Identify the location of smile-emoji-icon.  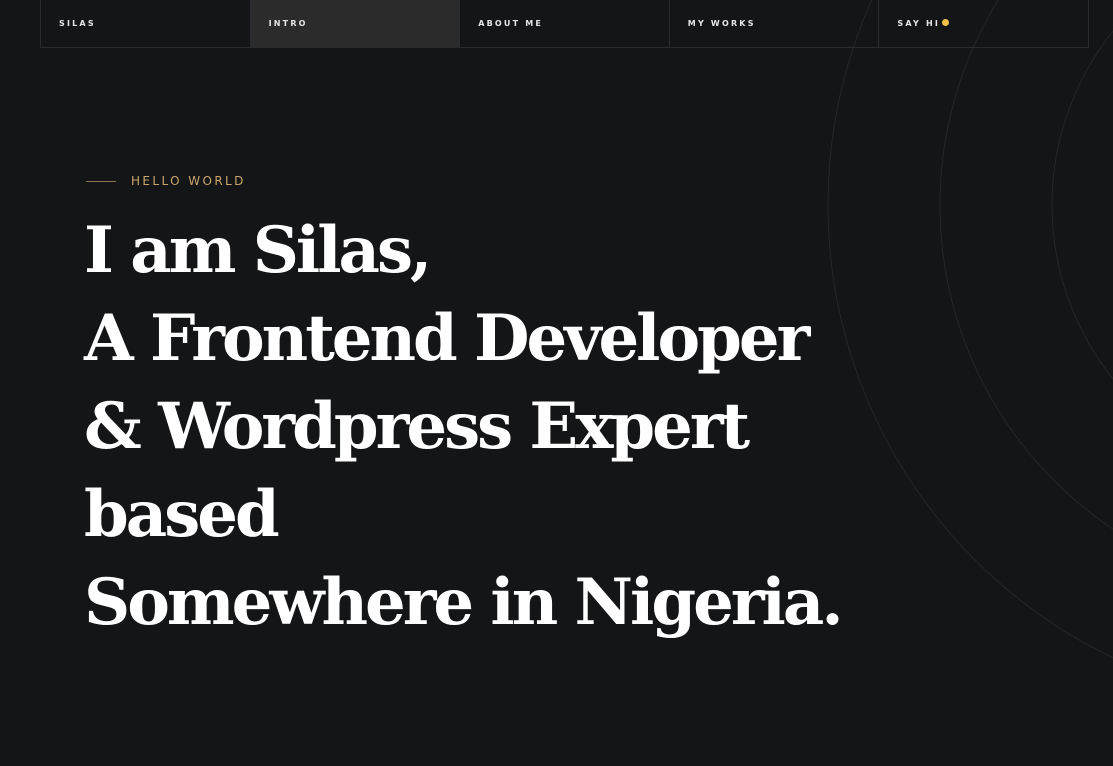
(946, 22).